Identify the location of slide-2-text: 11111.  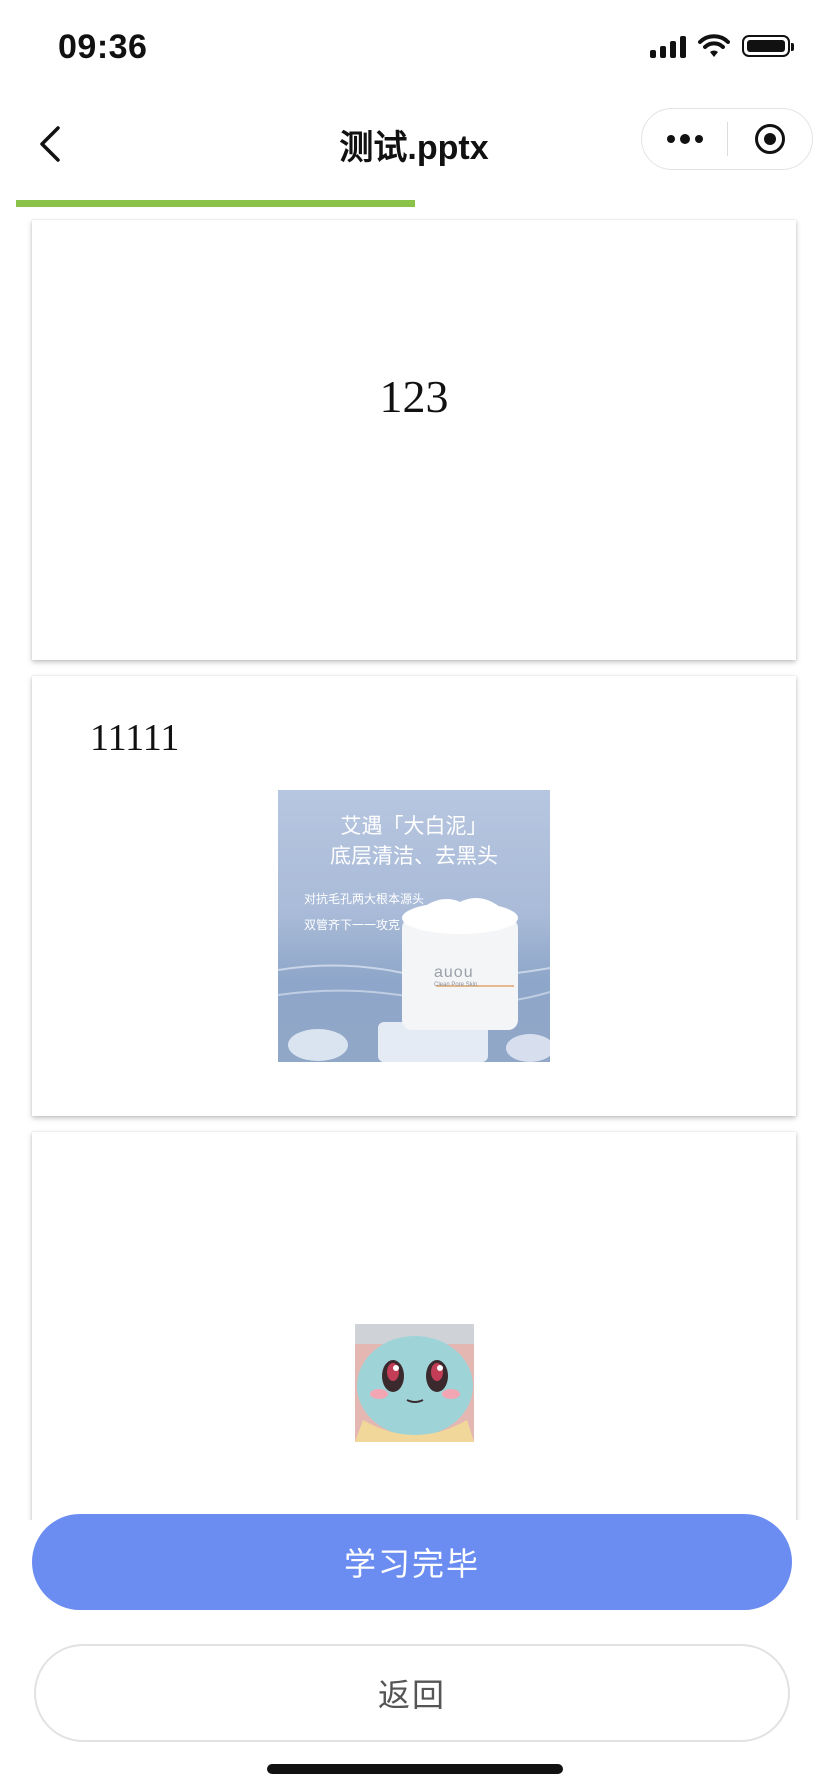
(135, 738).